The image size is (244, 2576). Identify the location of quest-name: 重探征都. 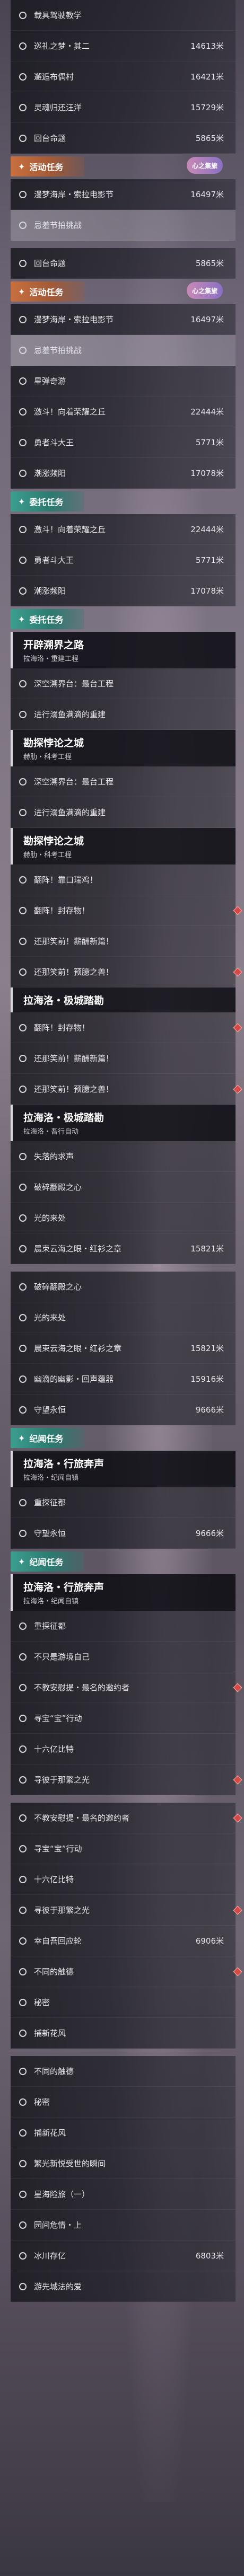
(50, 1502).